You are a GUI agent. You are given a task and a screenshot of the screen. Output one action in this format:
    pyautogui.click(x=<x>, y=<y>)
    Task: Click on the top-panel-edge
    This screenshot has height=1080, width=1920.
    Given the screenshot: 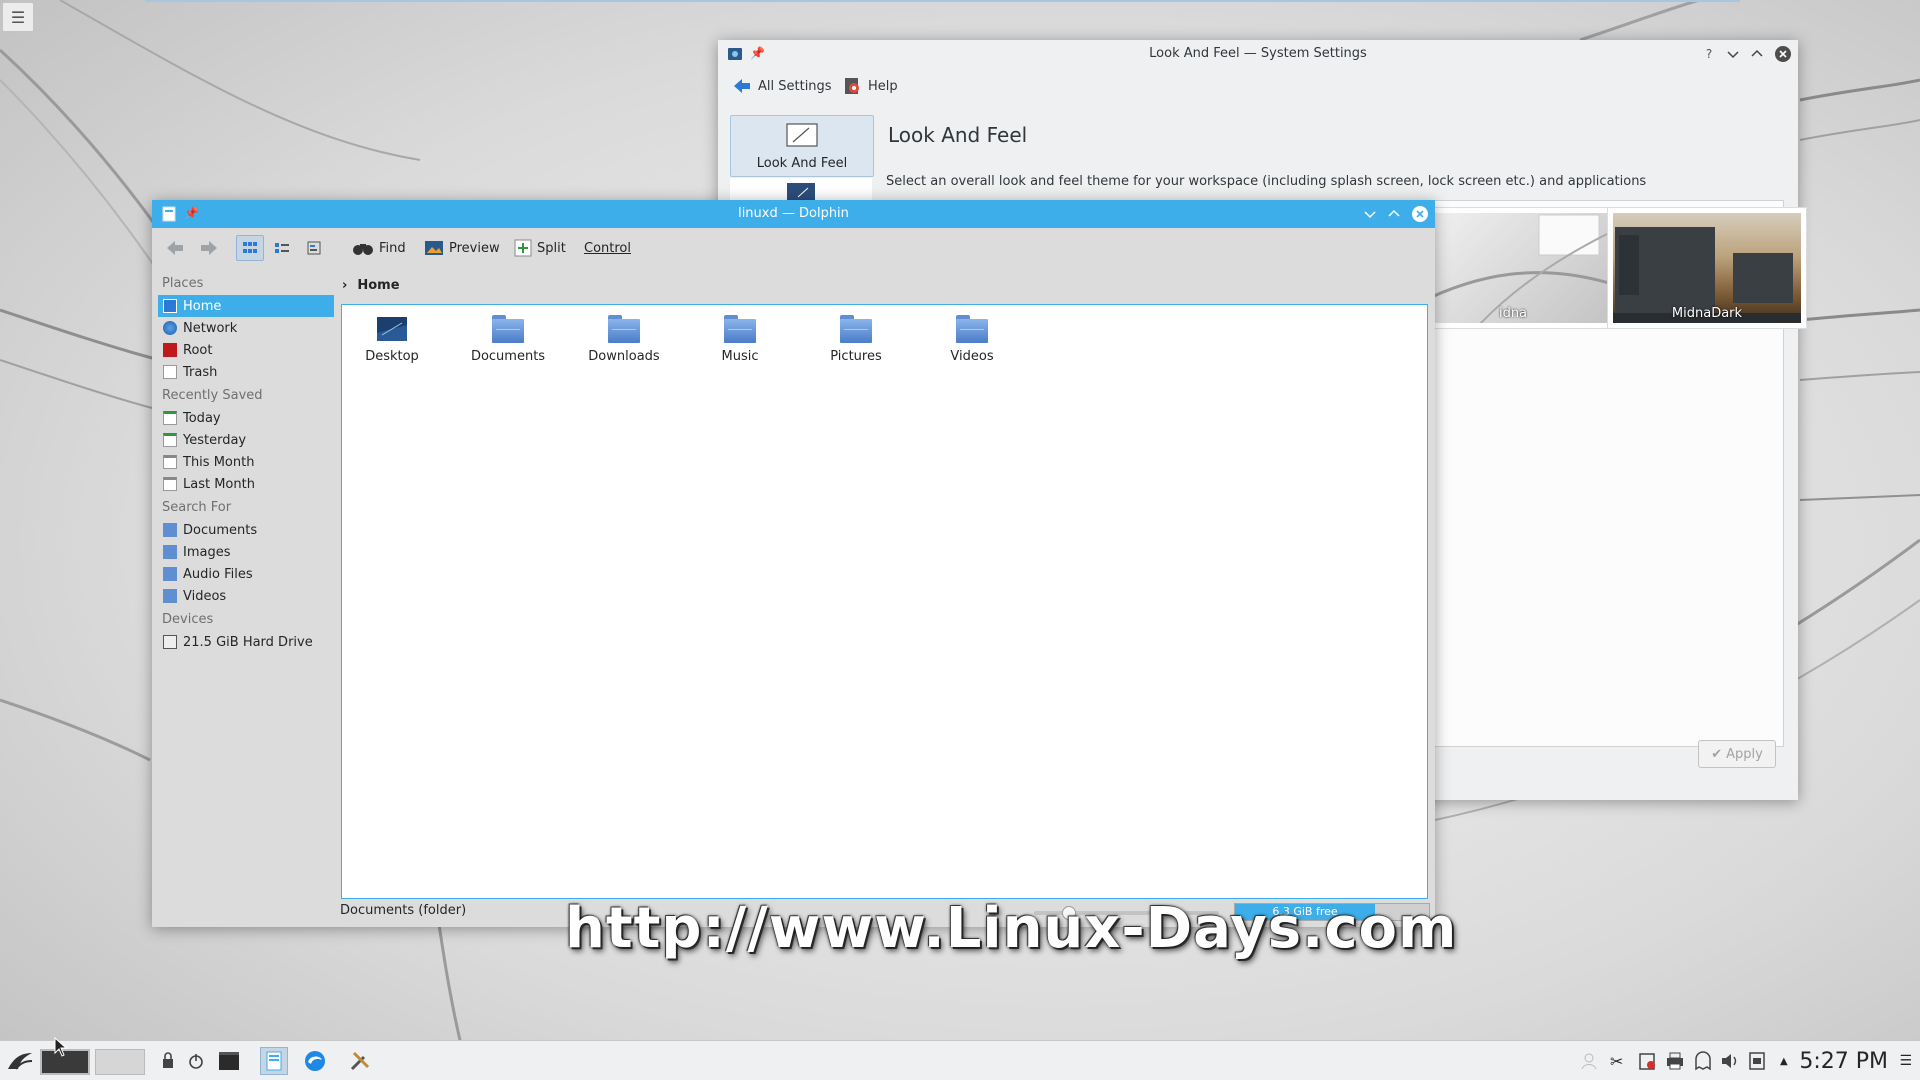 What is the action you would take?
    pyautogui.click(x=942, y=1)
    